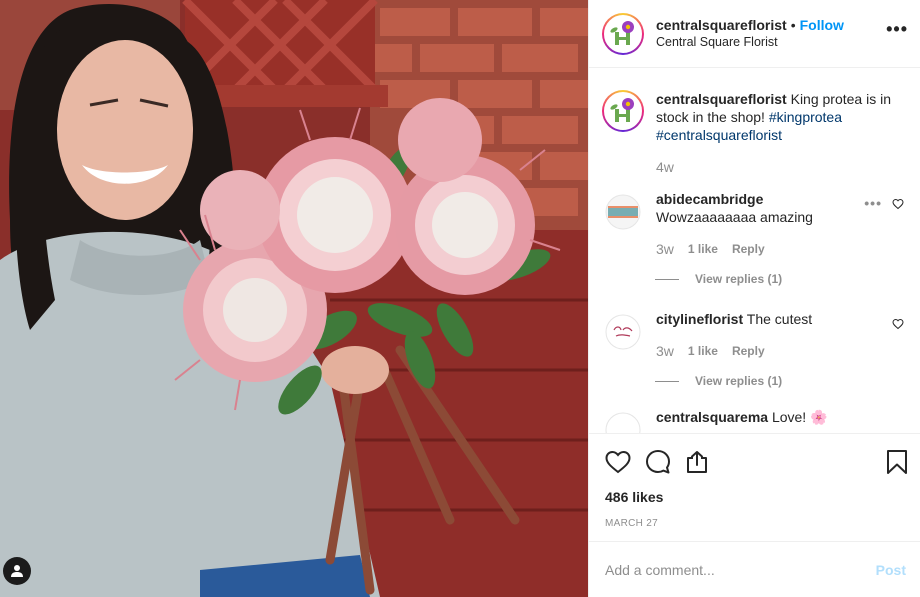 This screenshot has width=920, height=597. I want to click on comment-button, so click(665, 462).